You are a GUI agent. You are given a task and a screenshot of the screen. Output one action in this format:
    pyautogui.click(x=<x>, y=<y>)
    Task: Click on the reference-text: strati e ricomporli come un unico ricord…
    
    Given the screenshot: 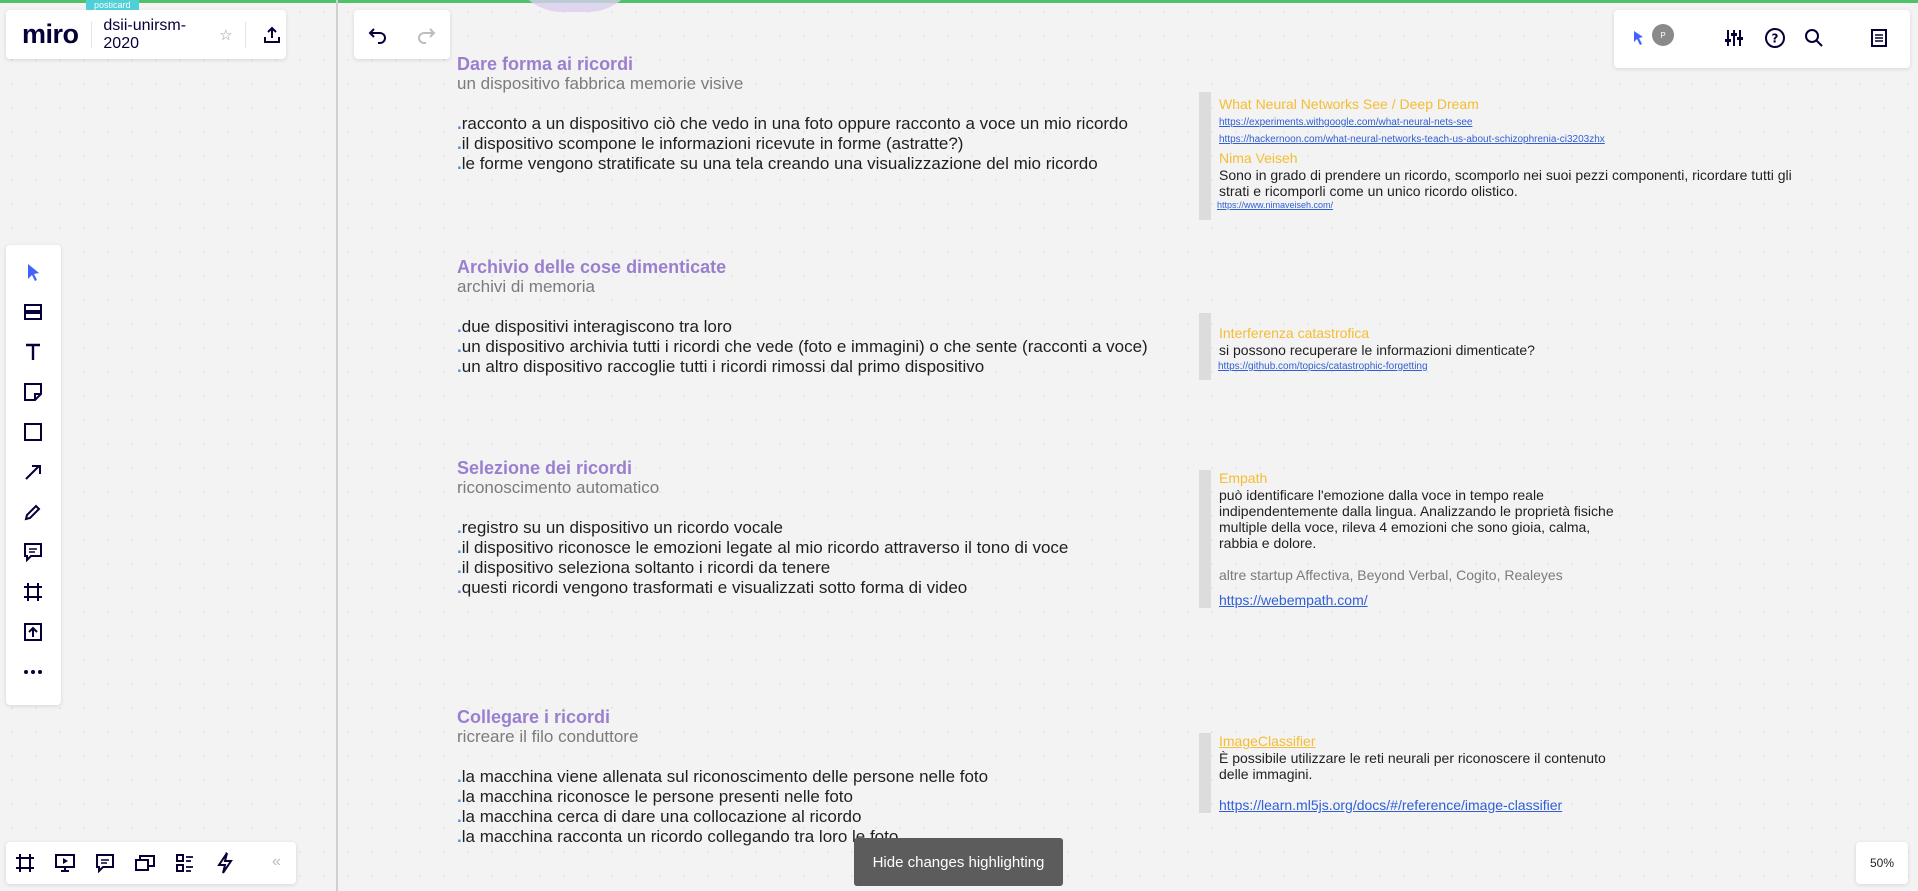 What is the action you would take?
    pyautogui.click(x=1368, y=191)
    